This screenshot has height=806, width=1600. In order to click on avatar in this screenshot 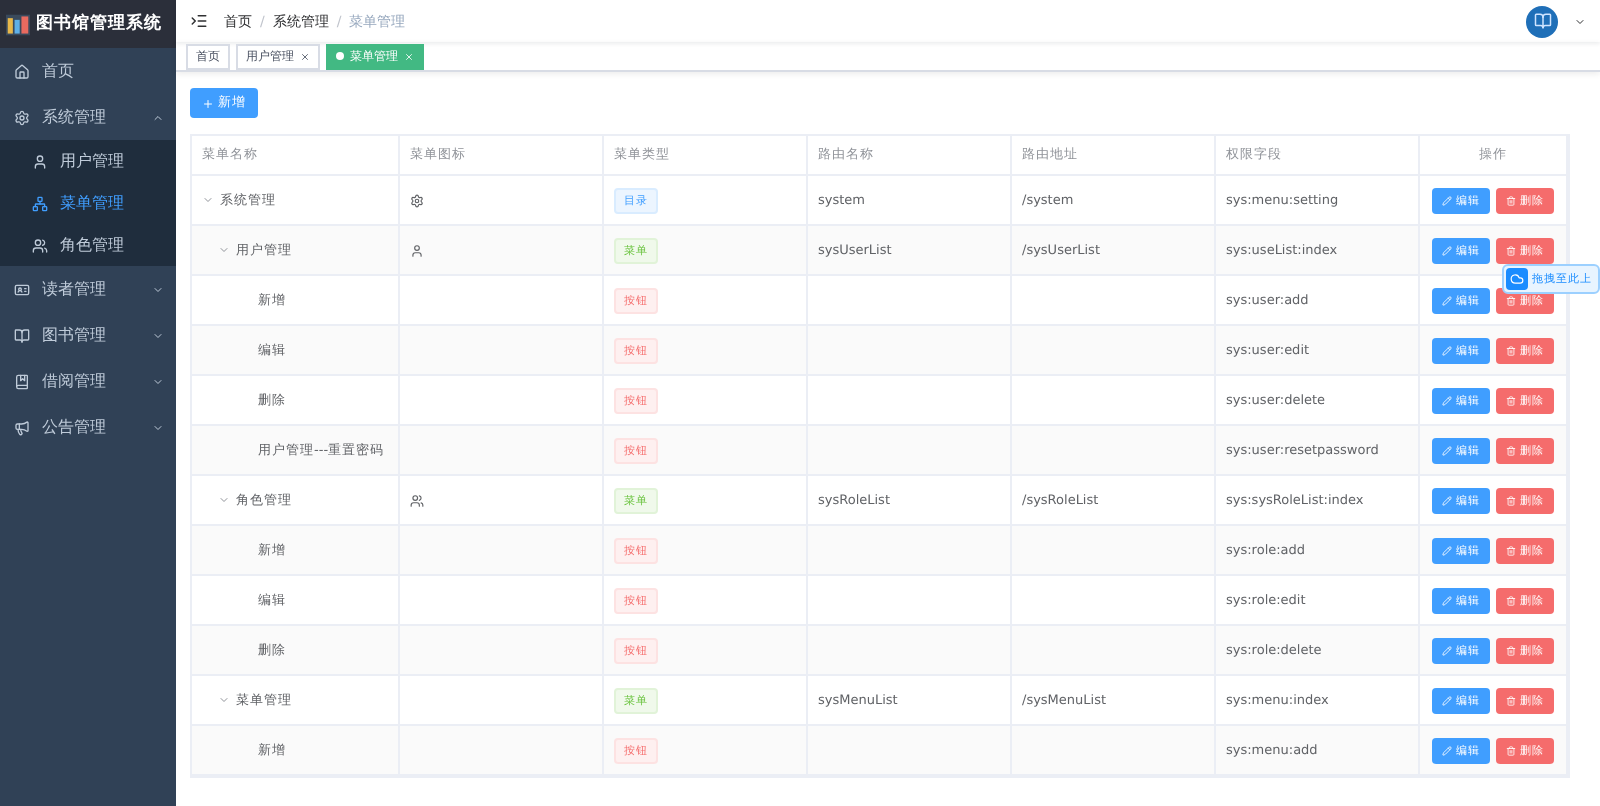, I will do `click(1542, 21)`.